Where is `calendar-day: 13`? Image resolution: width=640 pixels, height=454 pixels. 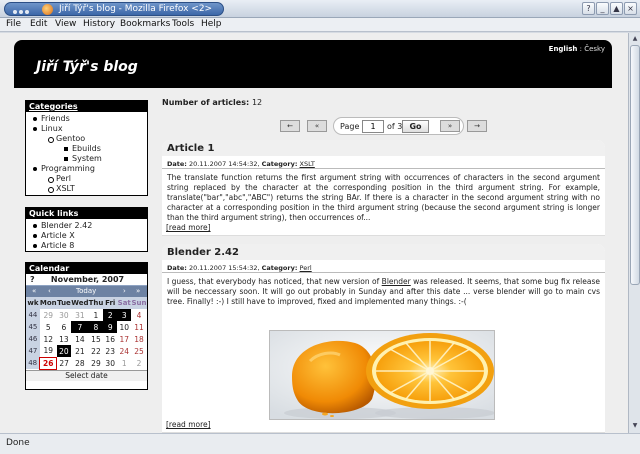
calendar-day: 13 is located at coordinates (64, 339).